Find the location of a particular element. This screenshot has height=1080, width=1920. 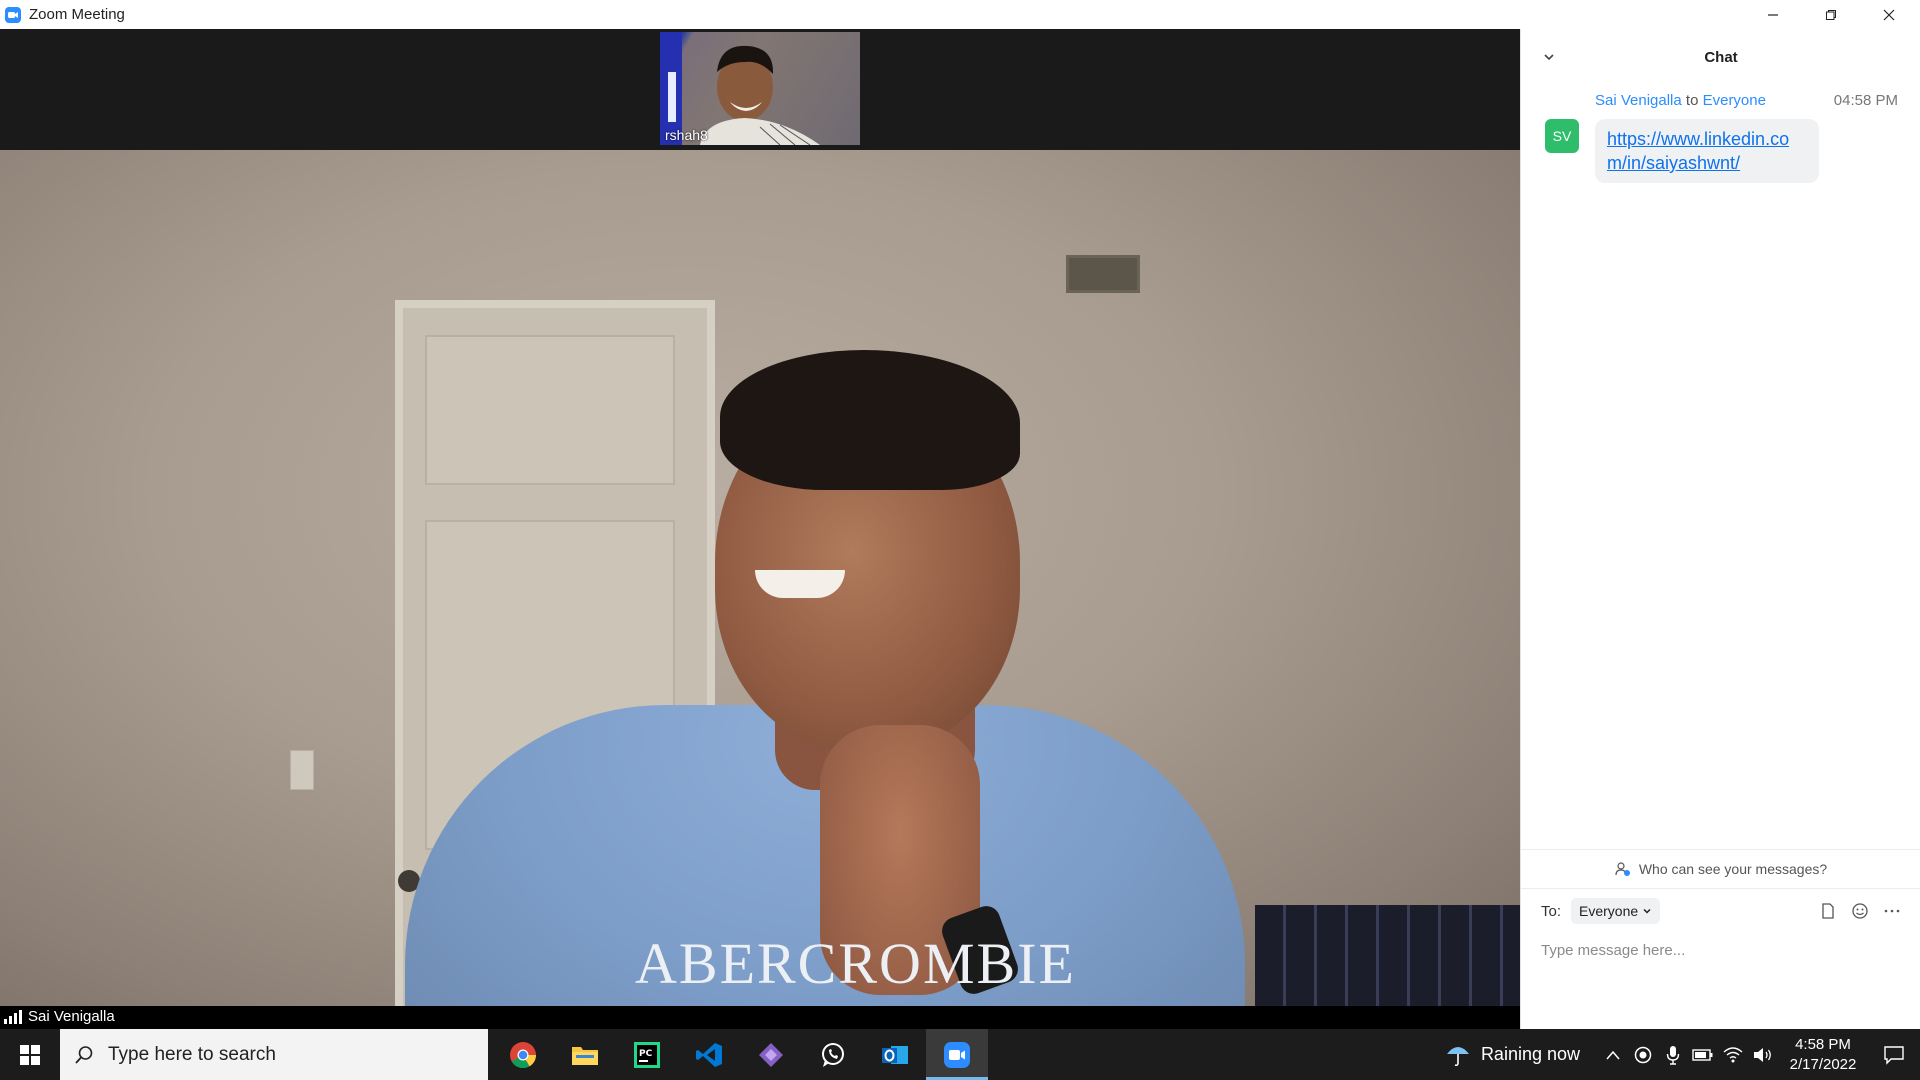

taskbar-clock: 4:58 PM 2/17/2022 is located at coordinates (1823, 1055).